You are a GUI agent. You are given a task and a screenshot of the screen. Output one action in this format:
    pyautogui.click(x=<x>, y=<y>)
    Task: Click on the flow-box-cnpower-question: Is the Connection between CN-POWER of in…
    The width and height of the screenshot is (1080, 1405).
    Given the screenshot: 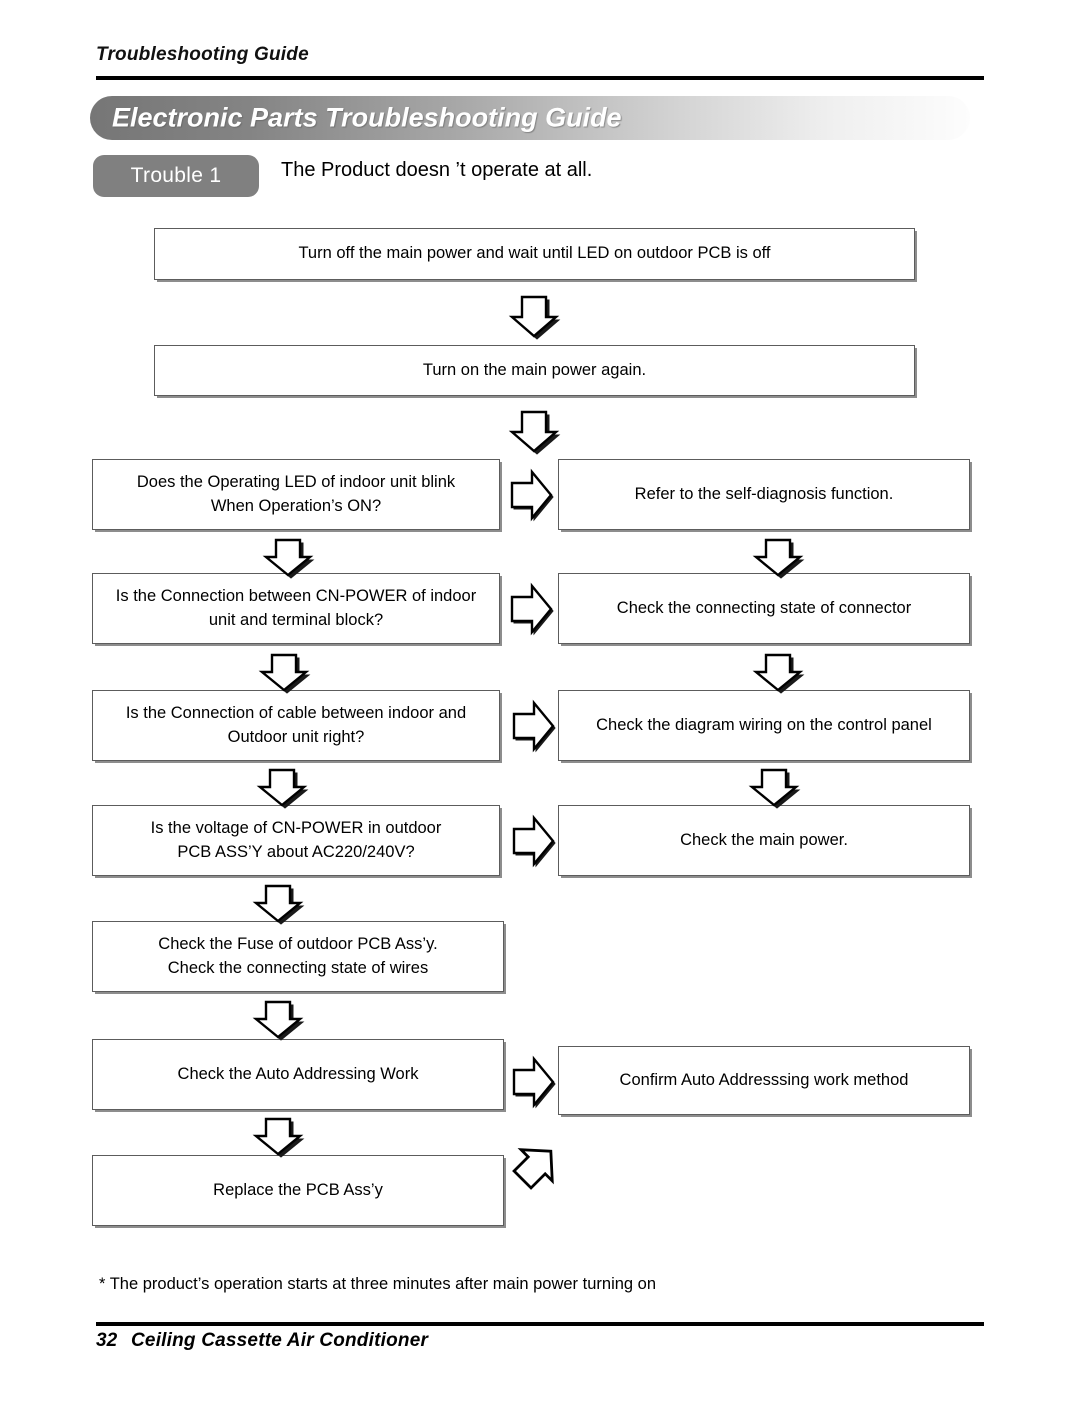 What is the action you would take?
    pyautogui.click(x=296, y=608)
    